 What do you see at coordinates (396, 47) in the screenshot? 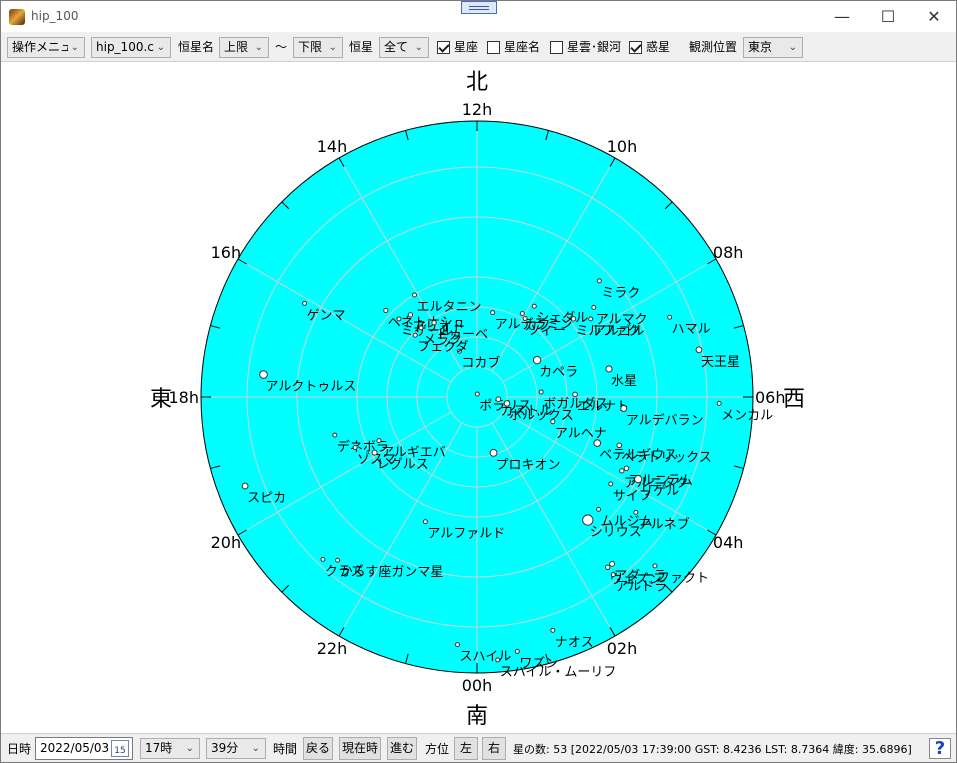
I see `star-filter-label: 全て` at bounding box center [396, 47].